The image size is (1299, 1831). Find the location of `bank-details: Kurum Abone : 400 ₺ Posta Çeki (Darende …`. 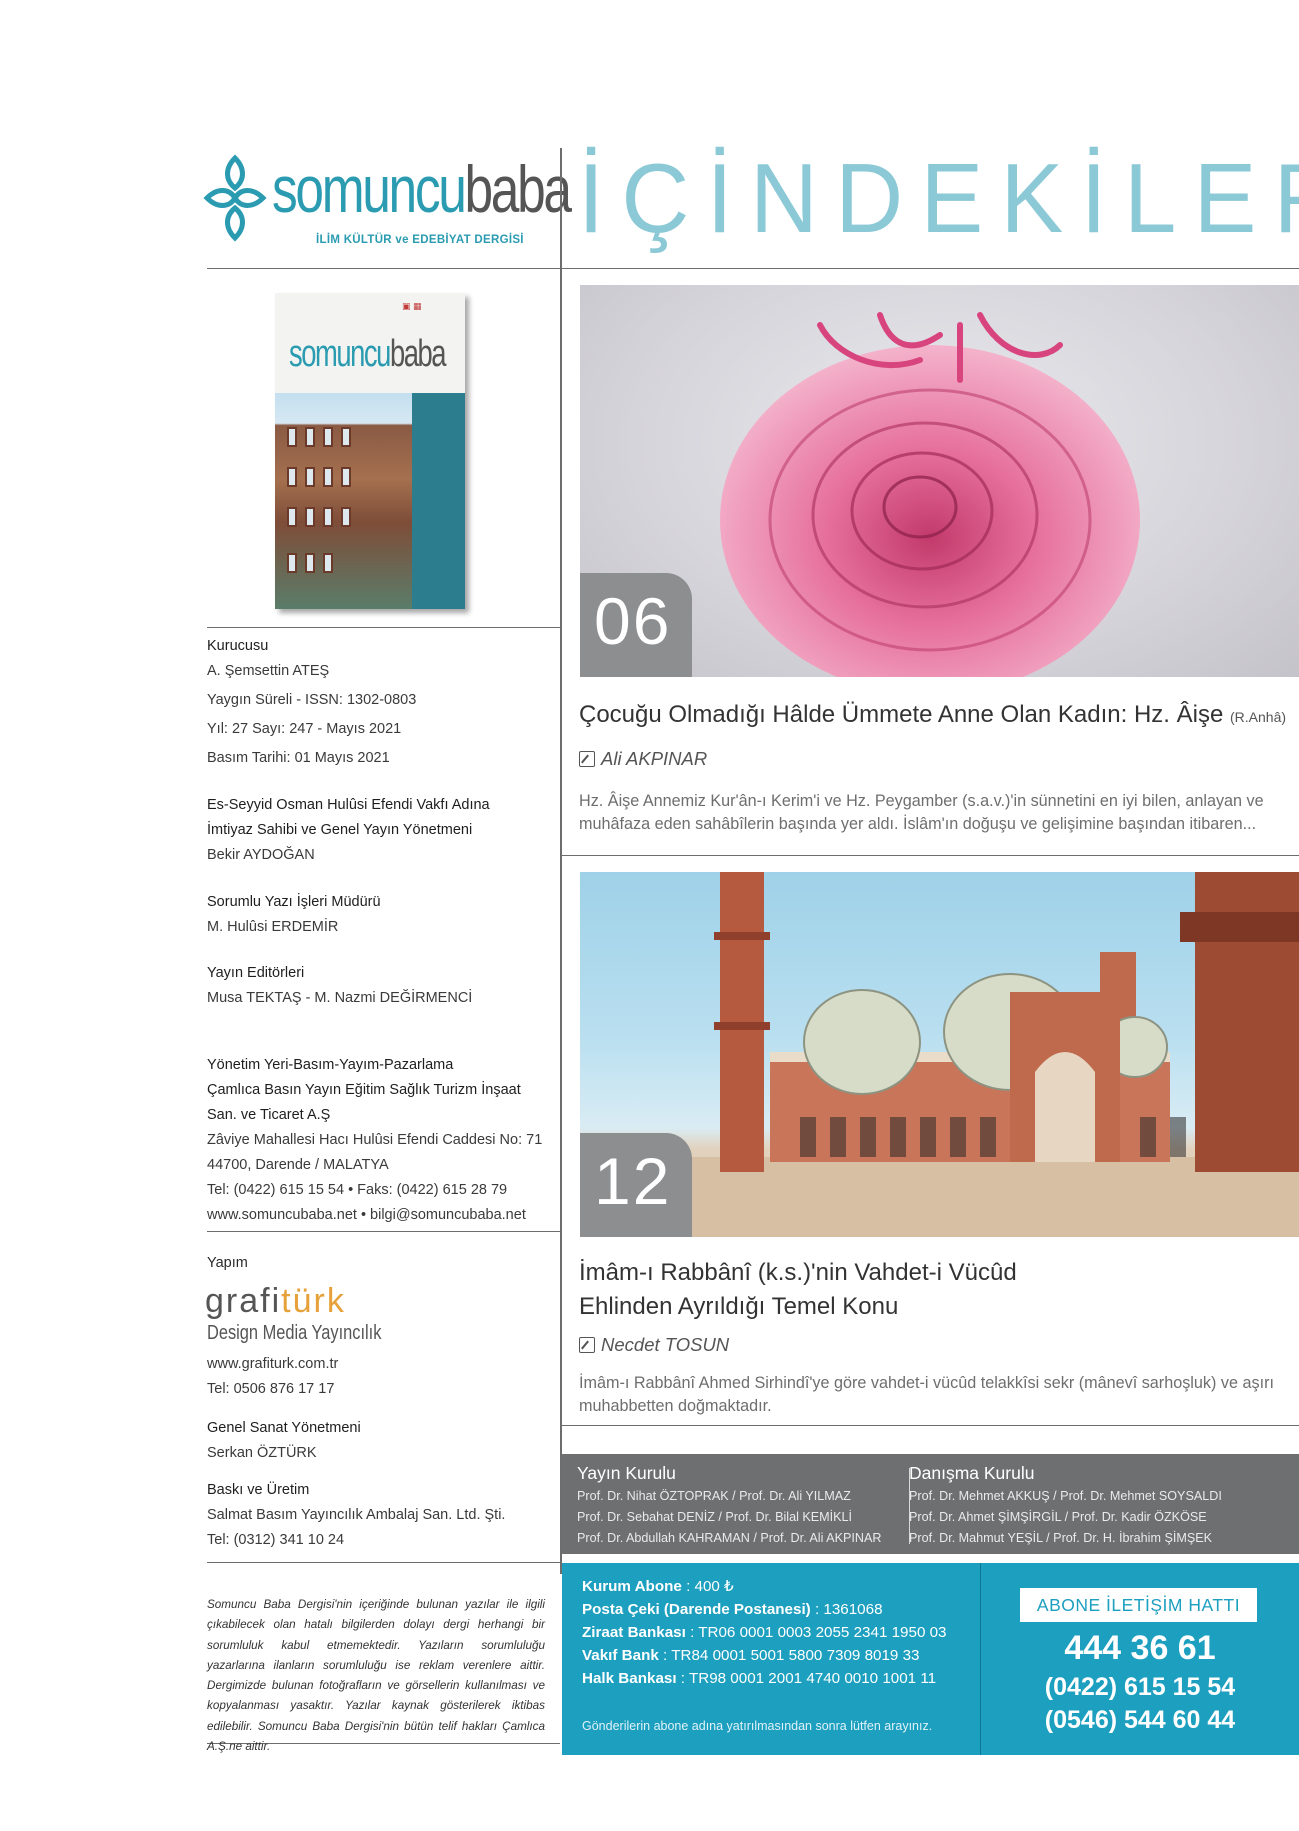

bank-details: Kurum Abone : 400 ₺ Posta Çeki (Darende … is located at coordinates (764, 1632).